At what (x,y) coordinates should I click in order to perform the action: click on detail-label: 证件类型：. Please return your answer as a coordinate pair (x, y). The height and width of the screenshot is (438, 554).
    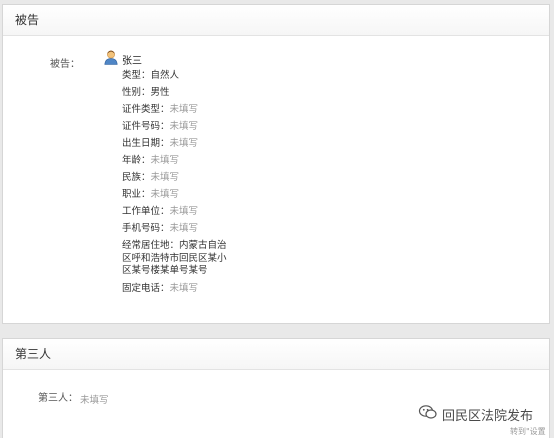
    Looking at the image, I should click on (146, 109).